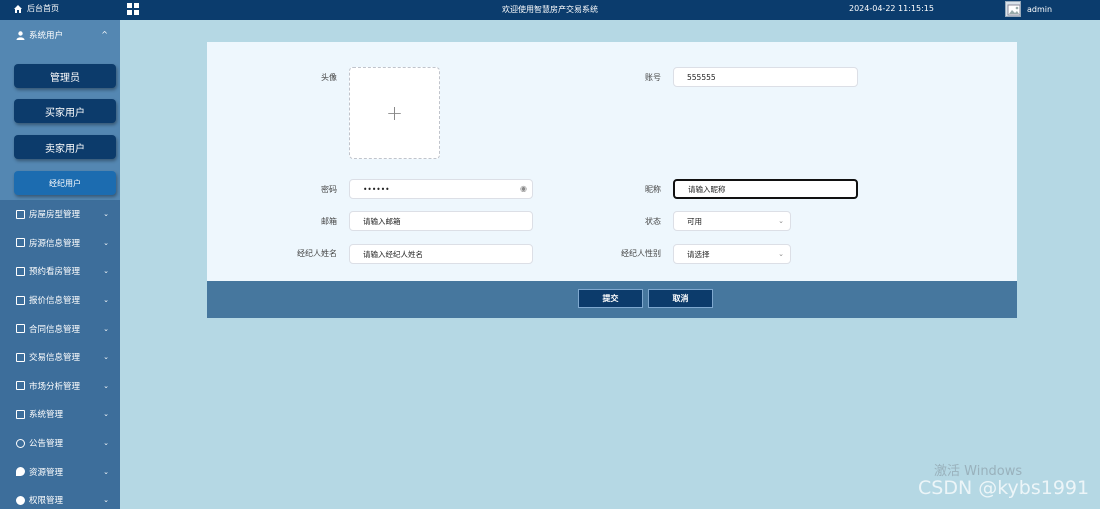 The image size is (1100, 509). I want to click on account-label: 账号, so click(653, 77).